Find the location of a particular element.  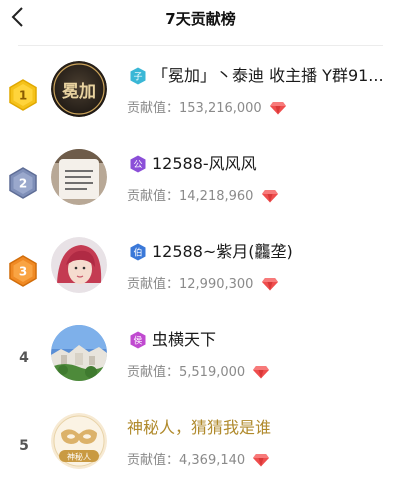

contribution-value: 贡献值：14,218,960 is located at coordinates (202, 194).